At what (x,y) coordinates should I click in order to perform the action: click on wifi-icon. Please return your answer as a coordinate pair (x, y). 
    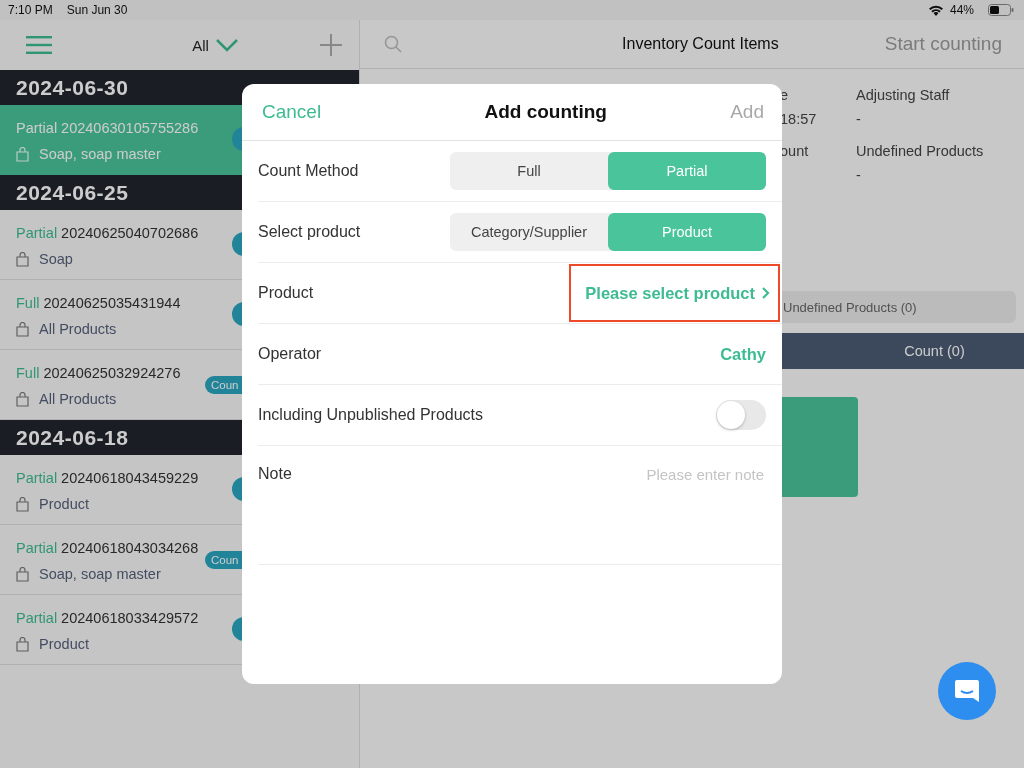
    Looking at the image, I should click on (935, 10).